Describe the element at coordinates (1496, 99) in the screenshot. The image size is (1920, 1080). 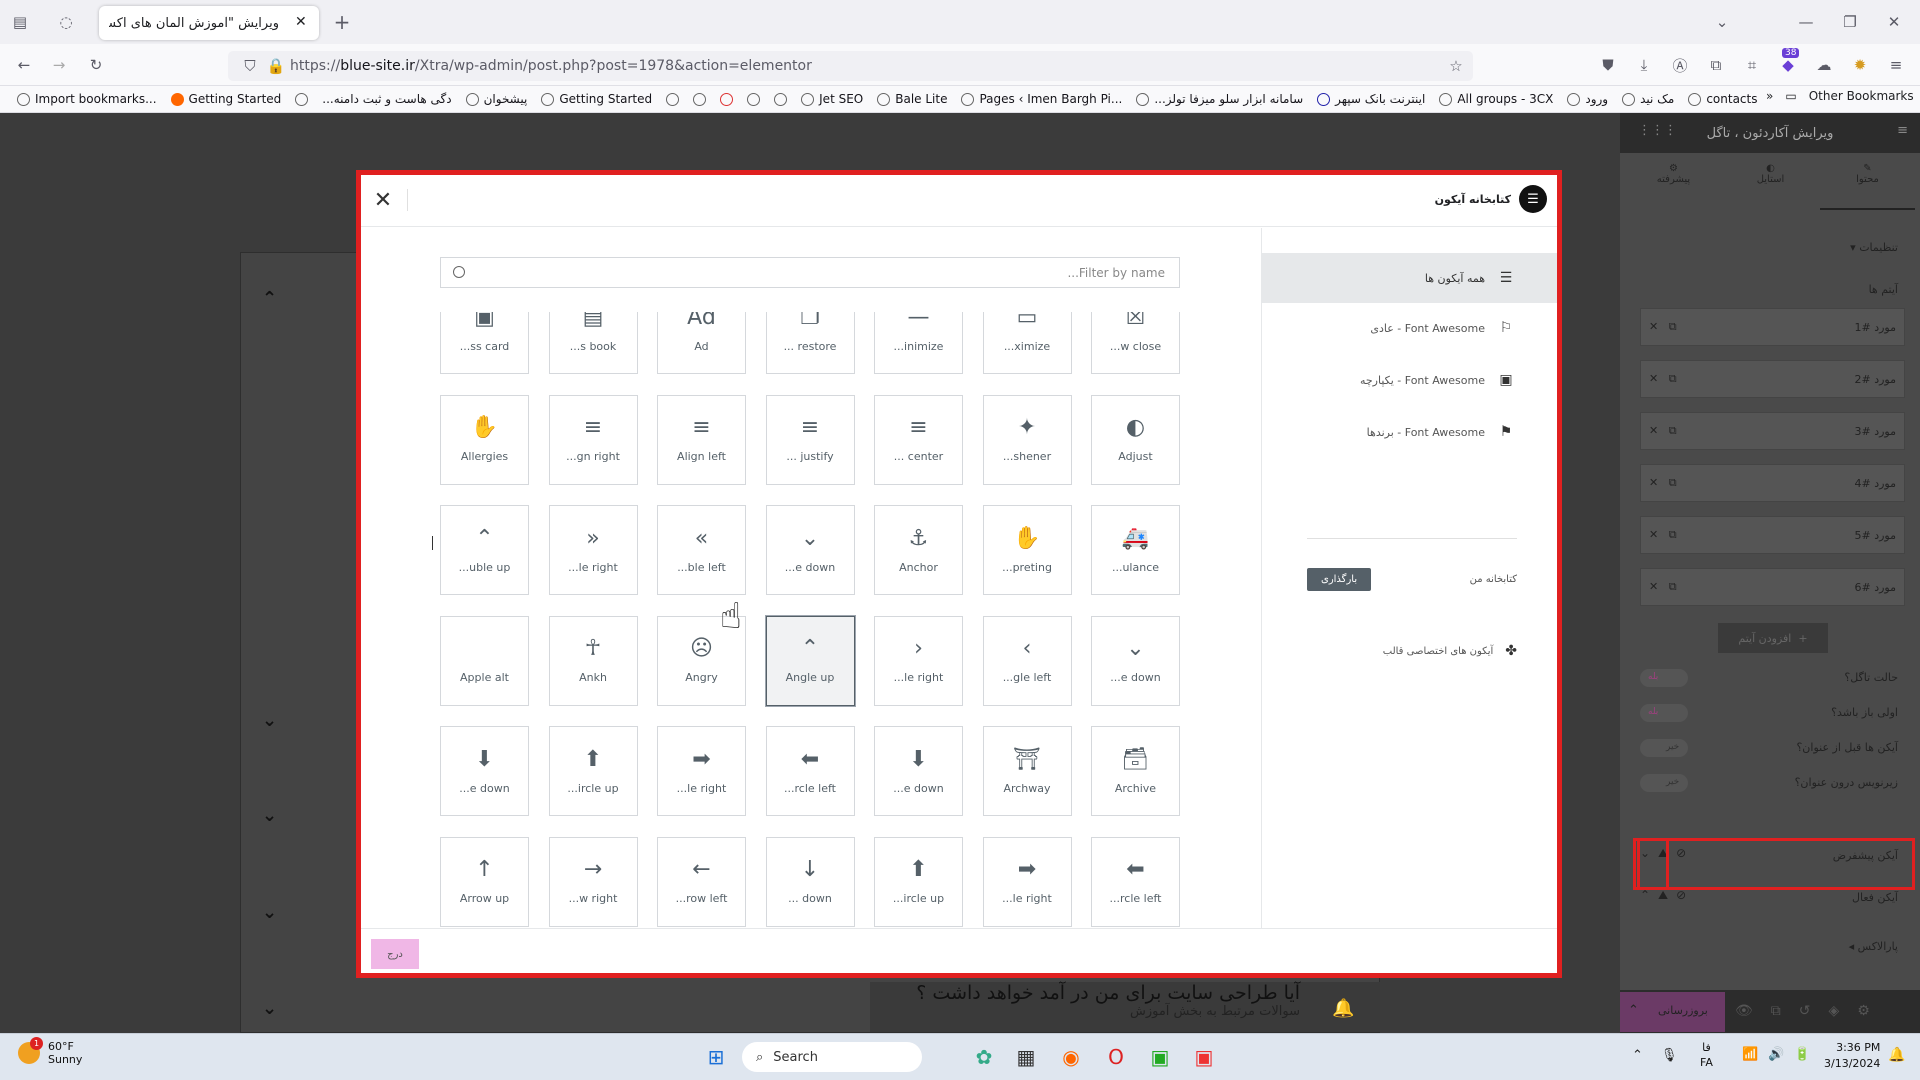
I see `bookmark-item: All groups - 3CX` at that location.